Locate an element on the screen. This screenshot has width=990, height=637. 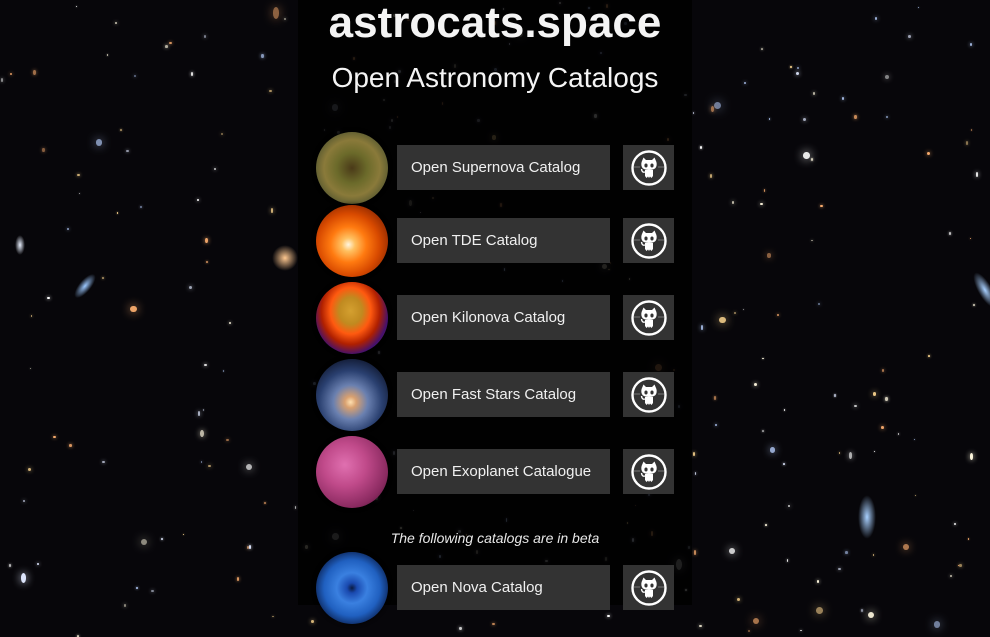
nova-thumbnail is located at coordinates (352, 588).